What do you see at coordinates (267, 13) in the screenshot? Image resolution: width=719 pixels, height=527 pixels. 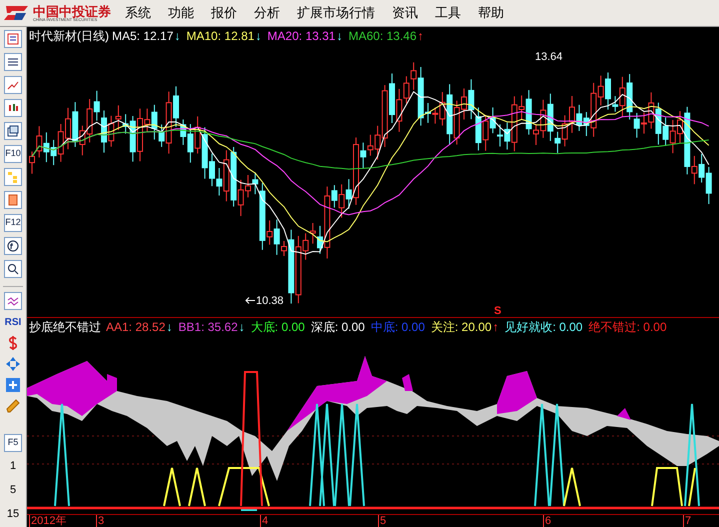 I see `menu-item: 分析` at bounding box center [267, 13].